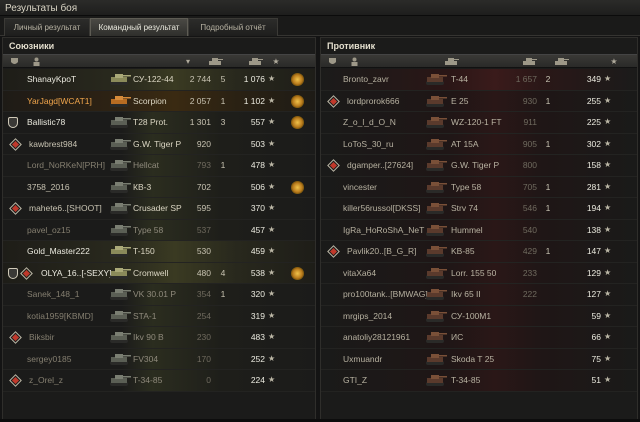 This screenshot has width=640, height=422. I want to click on player-name: vitaXa64, so click(359, 273).